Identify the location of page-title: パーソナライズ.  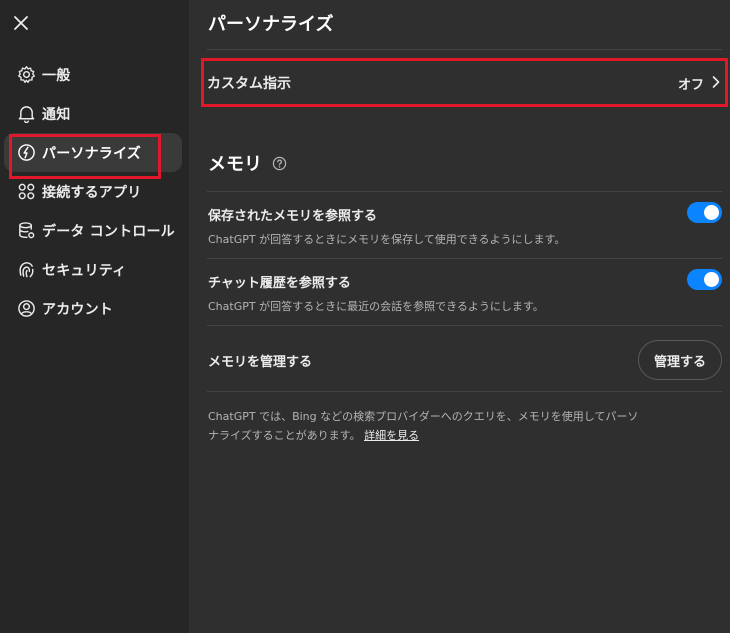
(271, 24).